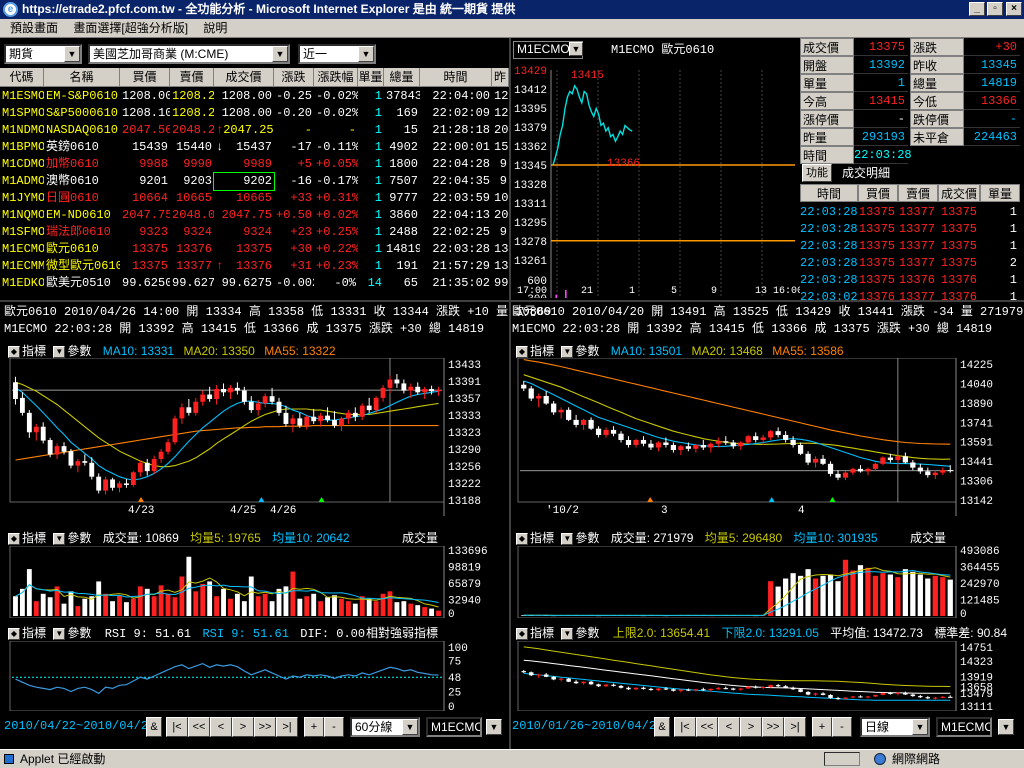 The height and width of the screenshot is (768, 1024). What do you see at coordinates (542, 633) in the screenshot?
I see `right-bb-indicator-button: 指標` at bounding box center [542, 633].